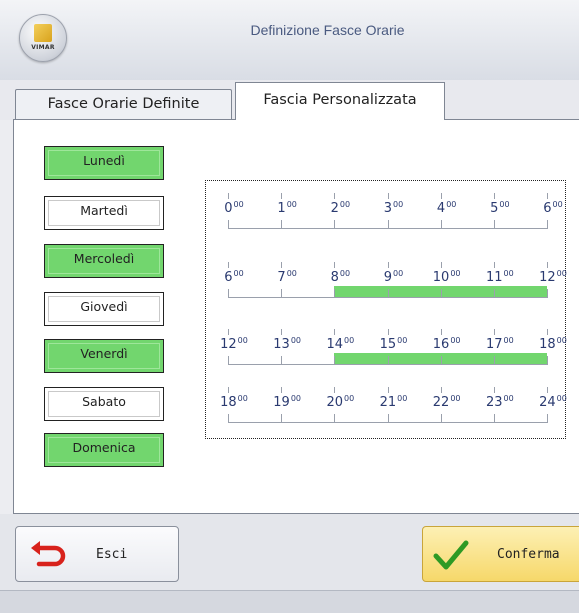 This screenshot has width=579, height=613. I want to click on hour-label: 1600, so click(447, 344).